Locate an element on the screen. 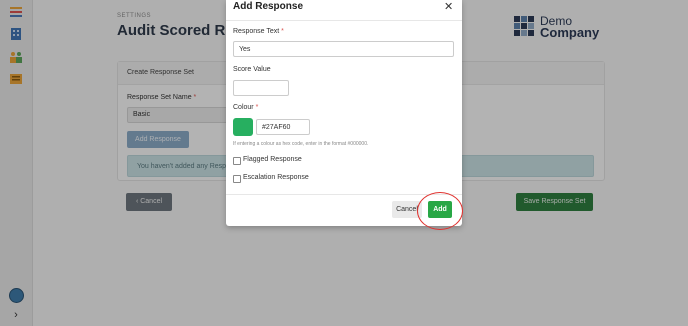 Image resolution: width=688 pixels, height=326 pixels. score-value-input is located at coordinates (261, 88).